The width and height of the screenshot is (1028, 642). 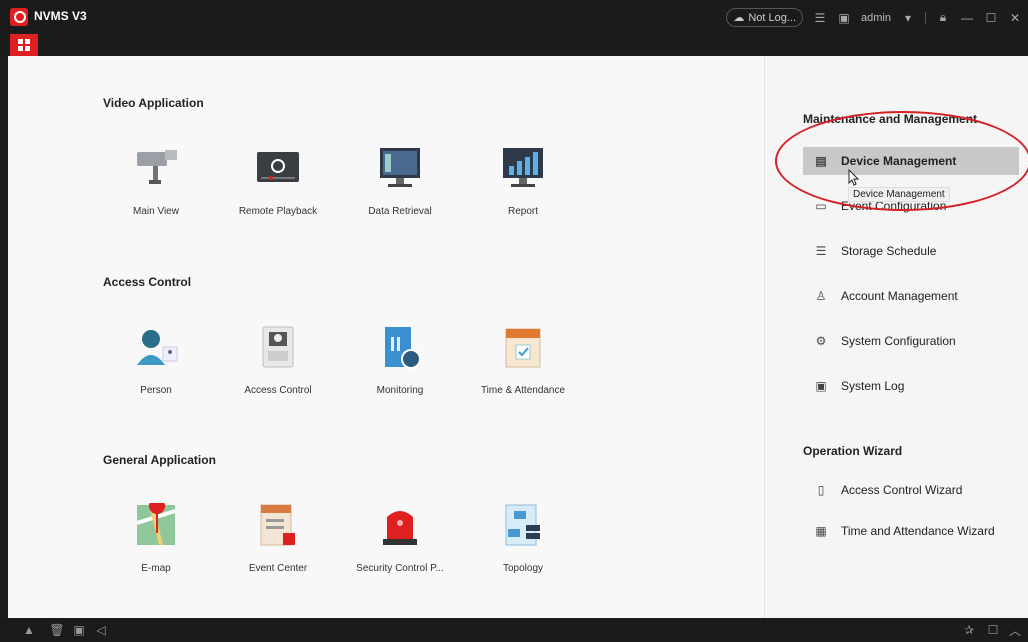 I want to click on person-icon, so click(x=156, y=348).